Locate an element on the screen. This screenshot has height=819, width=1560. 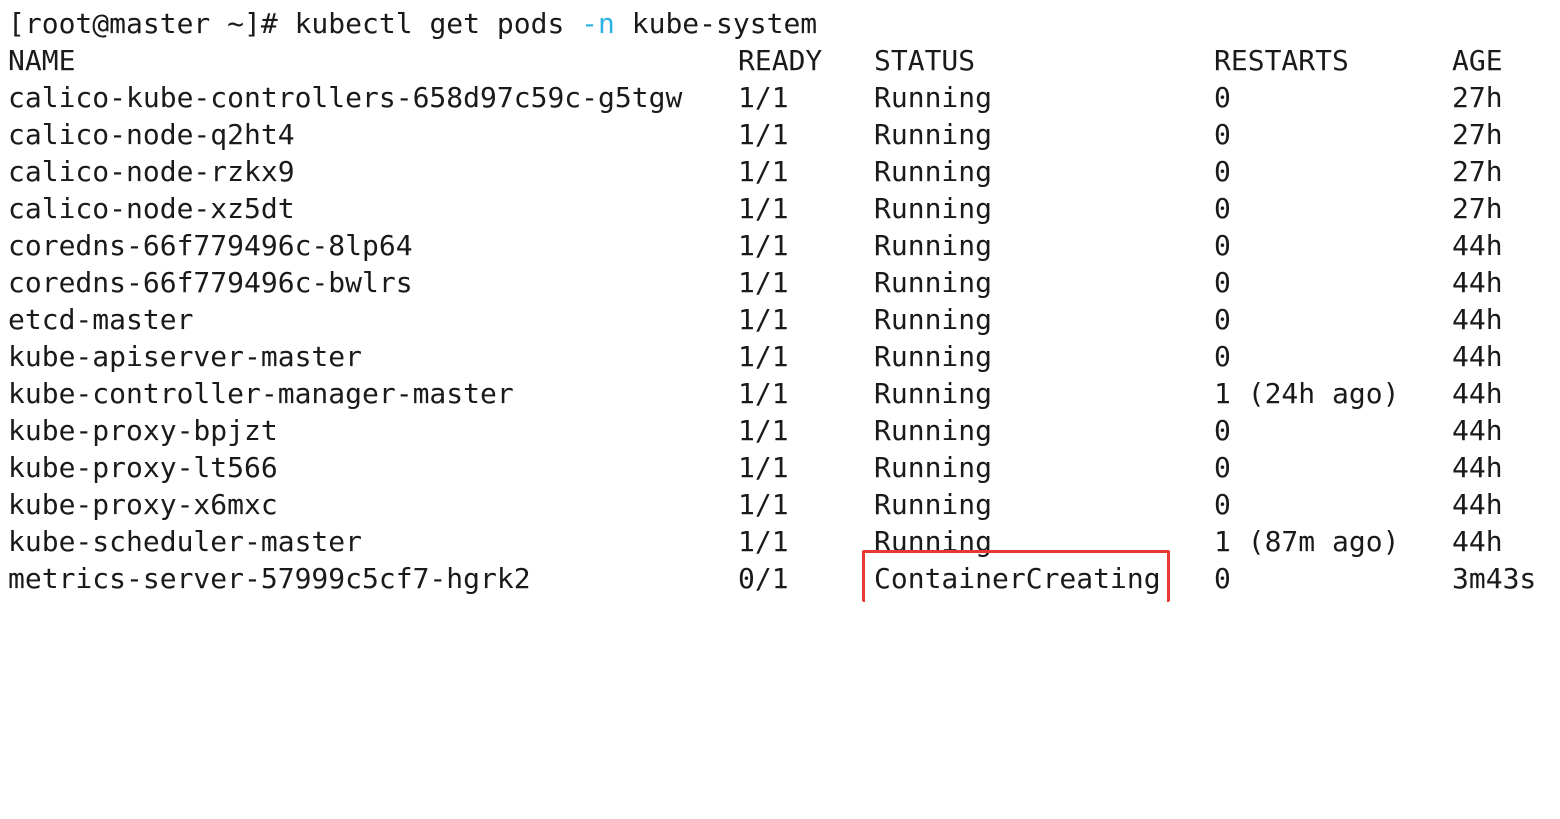
table-row: kube-proxy-lt566 1/1 Running 0 44h is located at coordinates (778, 467).